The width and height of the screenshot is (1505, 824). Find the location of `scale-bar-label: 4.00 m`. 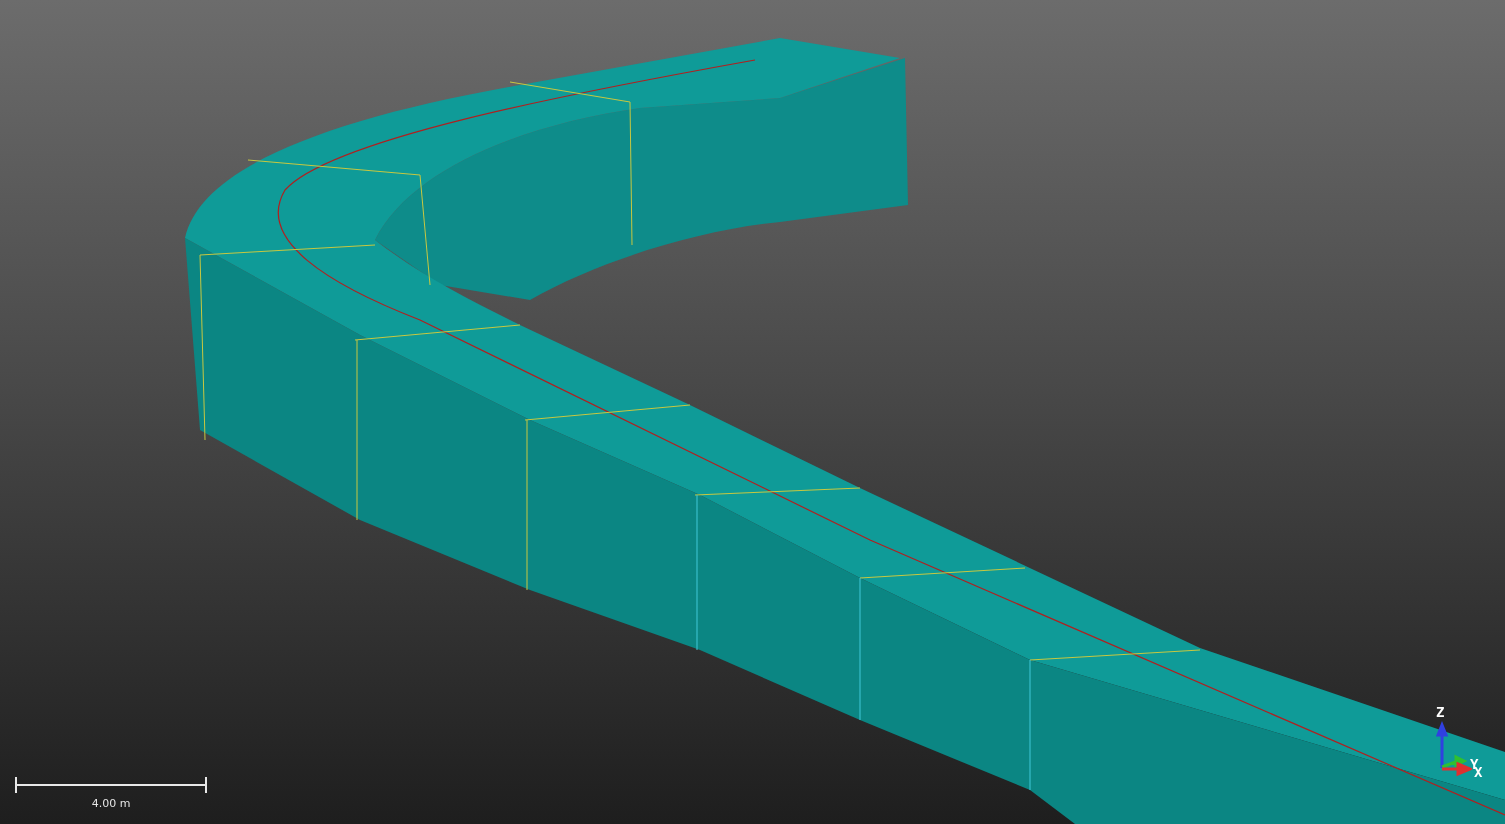

scale-bar-label: 4.00 m is located at coordinates (111, 803).